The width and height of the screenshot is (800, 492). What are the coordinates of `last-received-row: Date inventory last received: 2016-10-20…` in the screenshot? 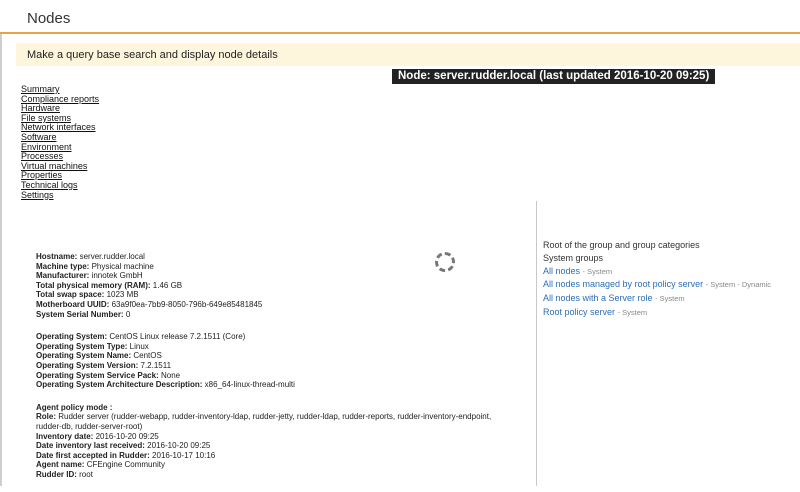 It's located at (276, 446).